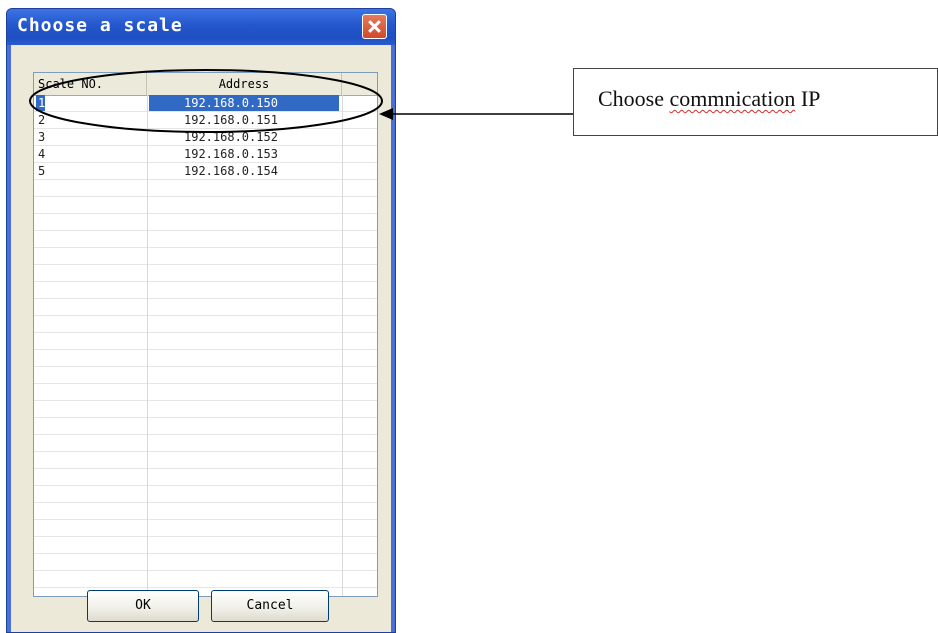 This screenshot has height=633, width=938. I want to click on scale-address: 192.168.0.153, so click(231, 154).